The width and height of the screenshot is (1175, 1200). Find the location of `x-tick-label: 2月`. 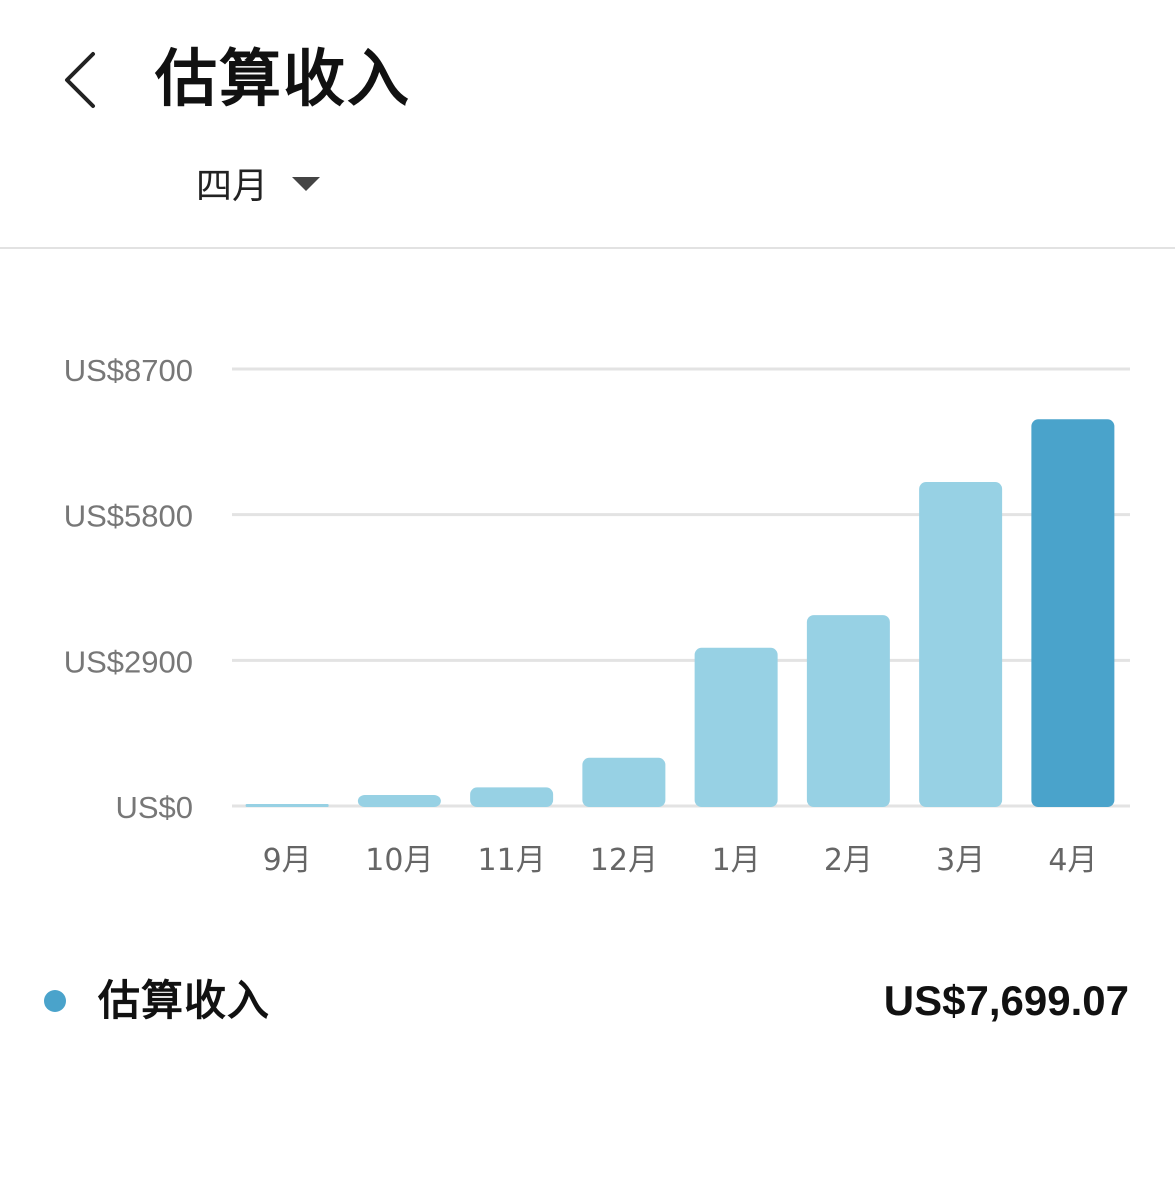

x-tick-label: 2月 is located at coordinates (848, 860).